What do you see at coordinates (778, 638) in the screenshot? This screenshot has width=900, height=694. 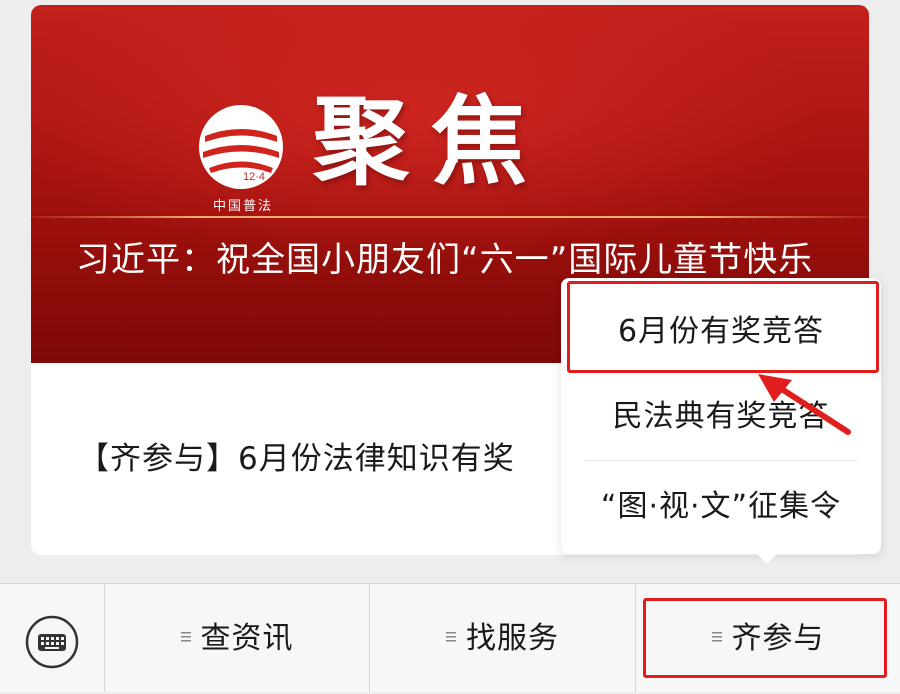 I see `tab-label: 齐参与` at bounding box center [778, 638].